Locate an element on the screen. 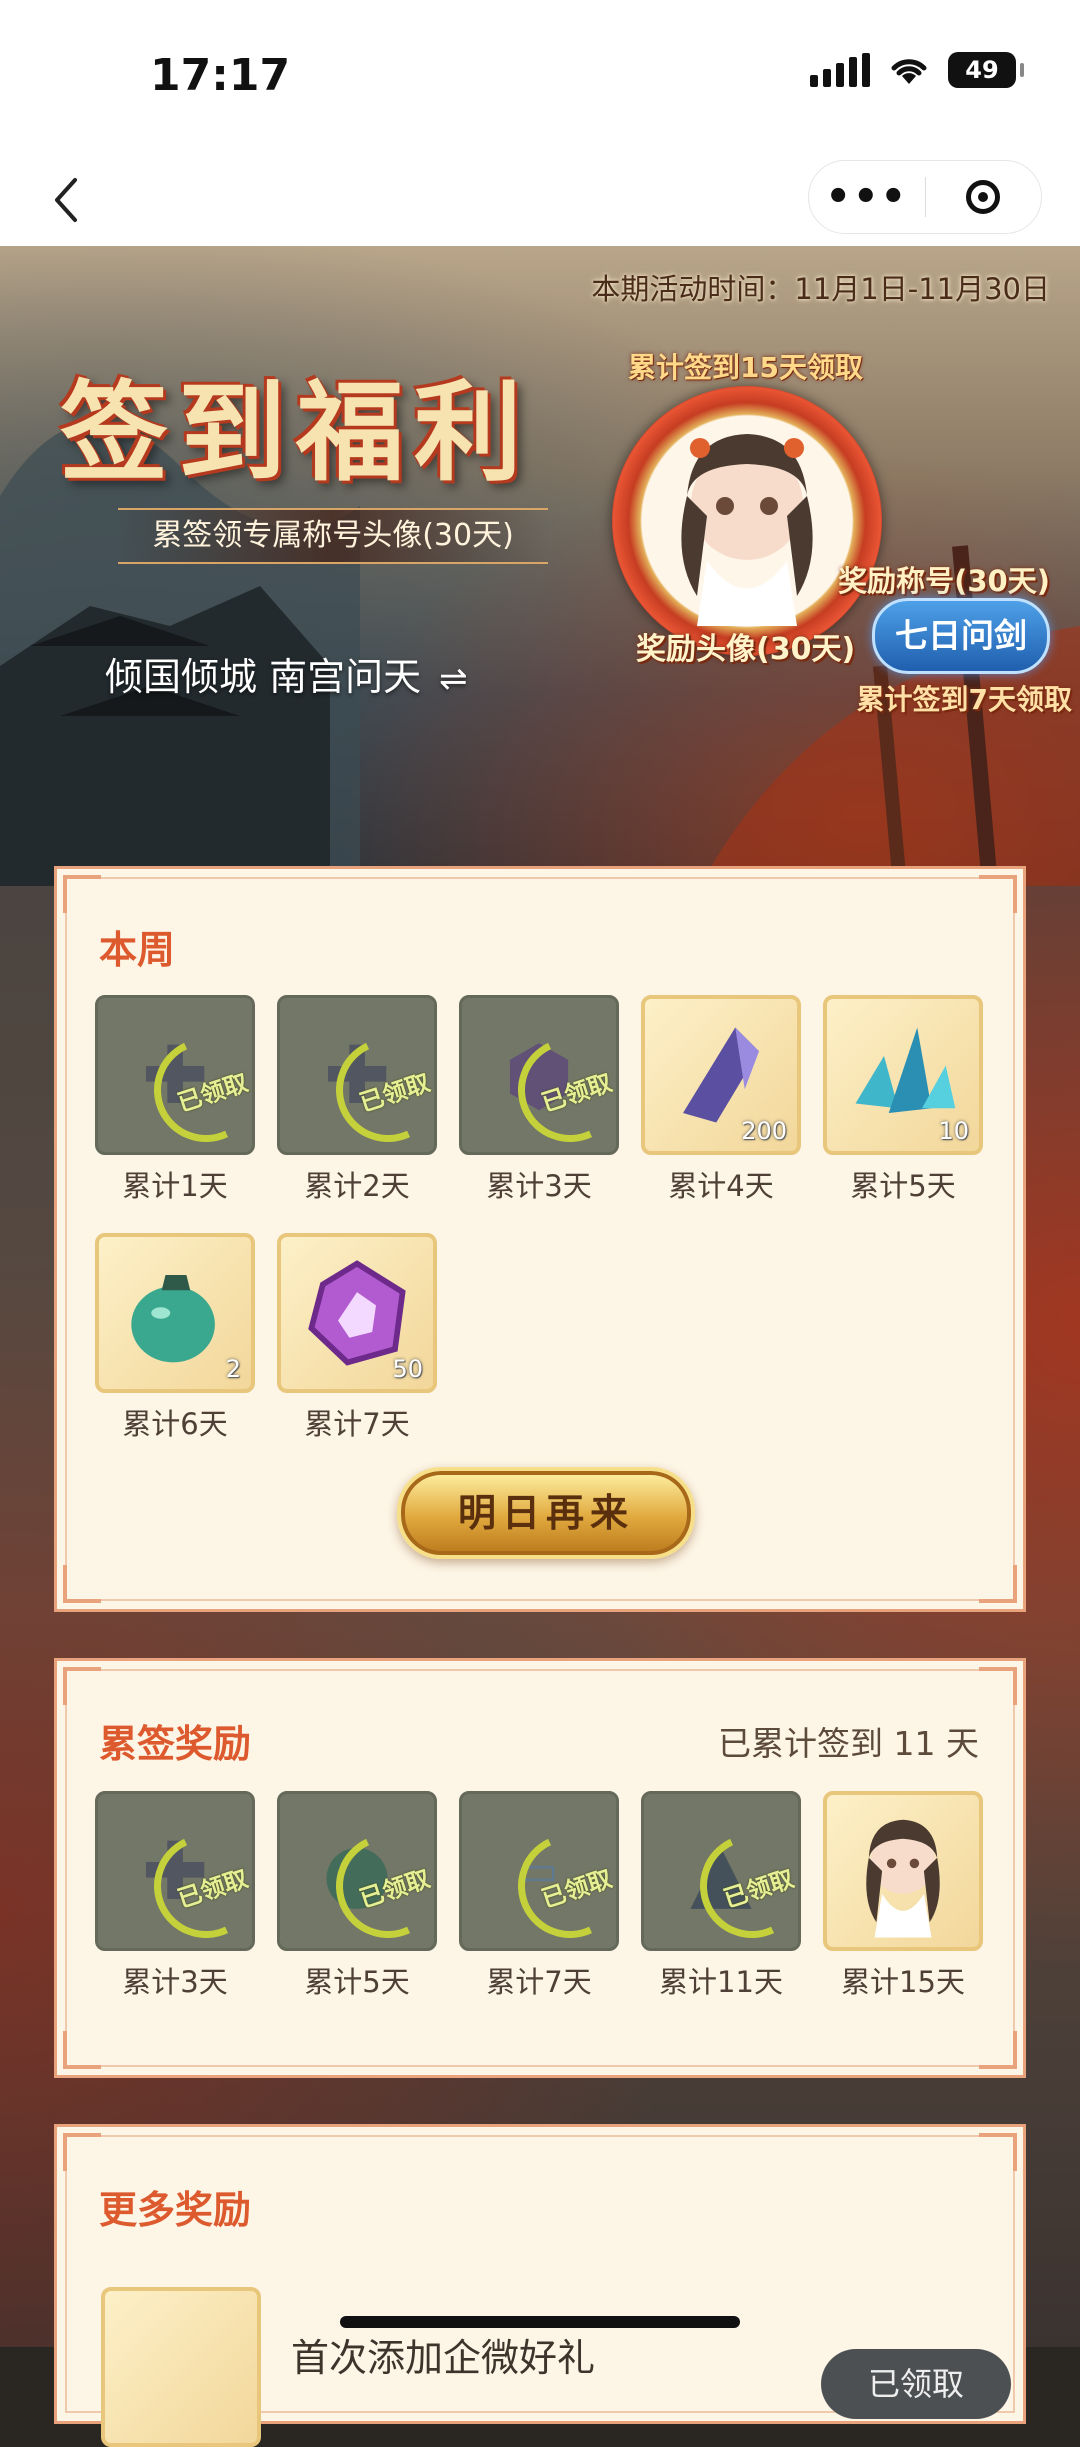 The width and height of the screenshot is (1080, 2447). weekly-reward-day5-label: 累计5天 is located at coordinates (903, 1186).